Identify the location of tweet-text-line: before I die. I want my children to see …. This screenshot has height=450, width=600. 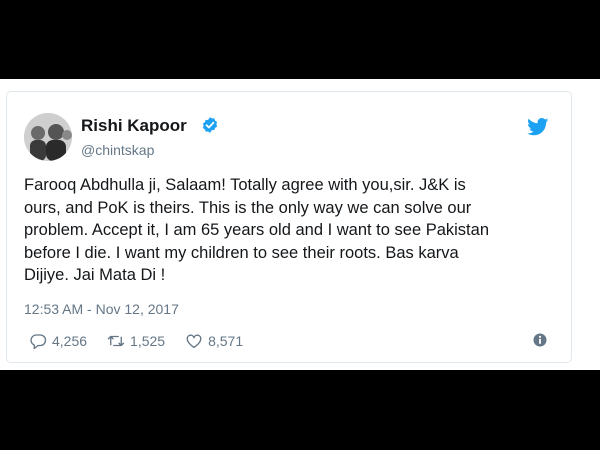
(241, 252).